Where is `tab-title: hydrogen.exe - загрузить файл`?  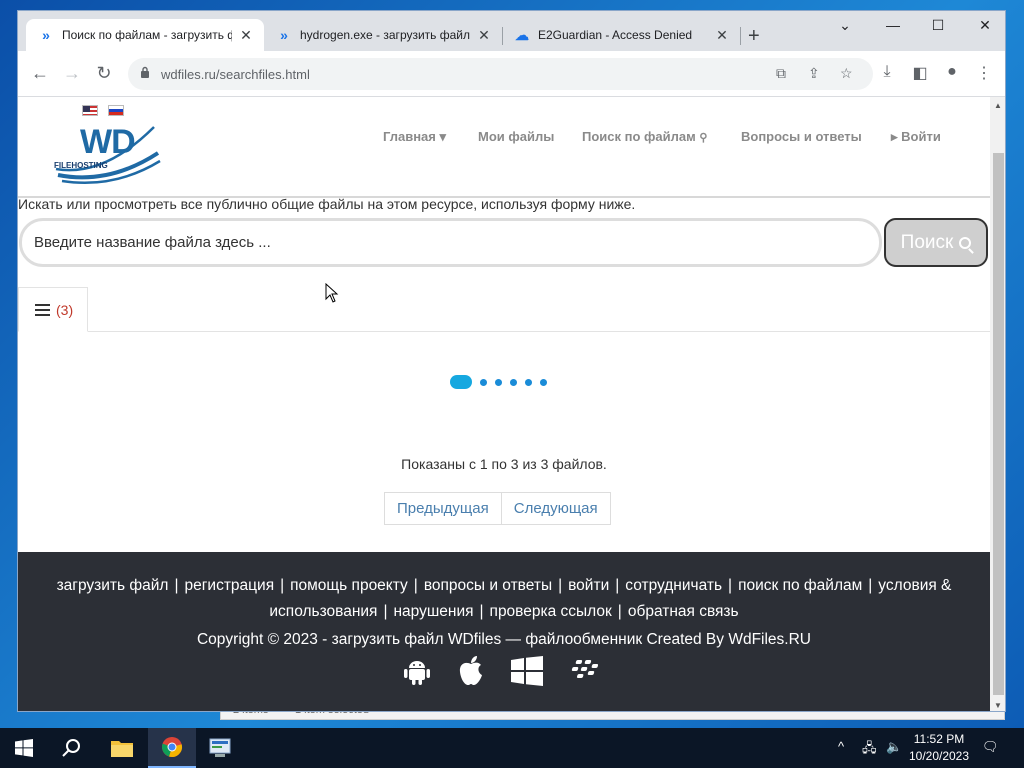
tab-title: hydrogen.exe - загрузить файл is located at coordinates (385, 35).